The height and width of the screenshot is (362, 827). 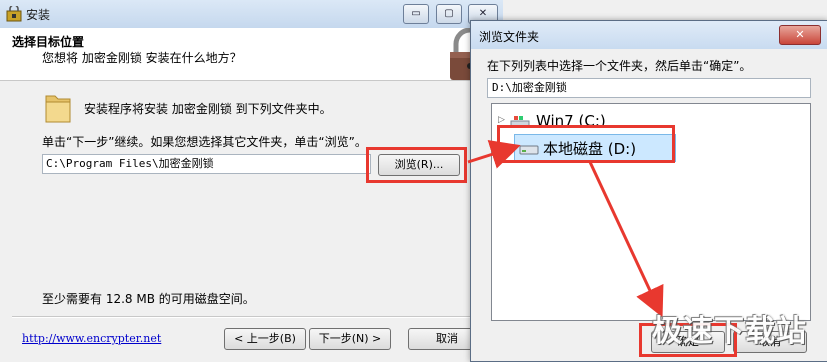 What do you see at coordinates (626, 239) in the screenshot?
I see `arrow-to-ok` at bounding box center [626, 239].